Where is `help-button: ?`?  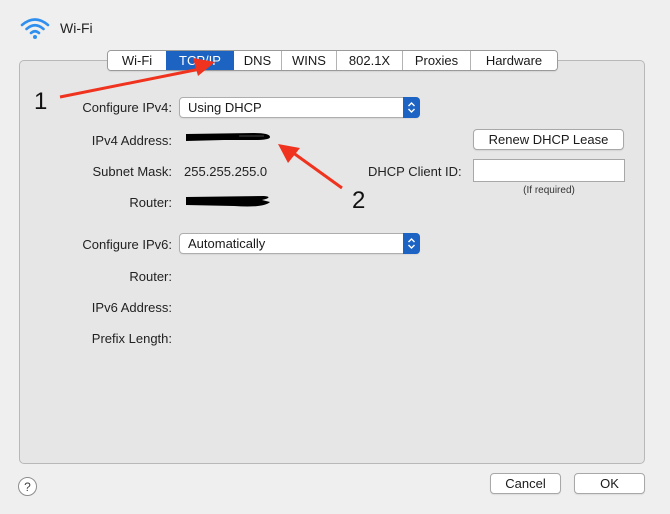
help-button: ? is located at coordinates (27, 486).